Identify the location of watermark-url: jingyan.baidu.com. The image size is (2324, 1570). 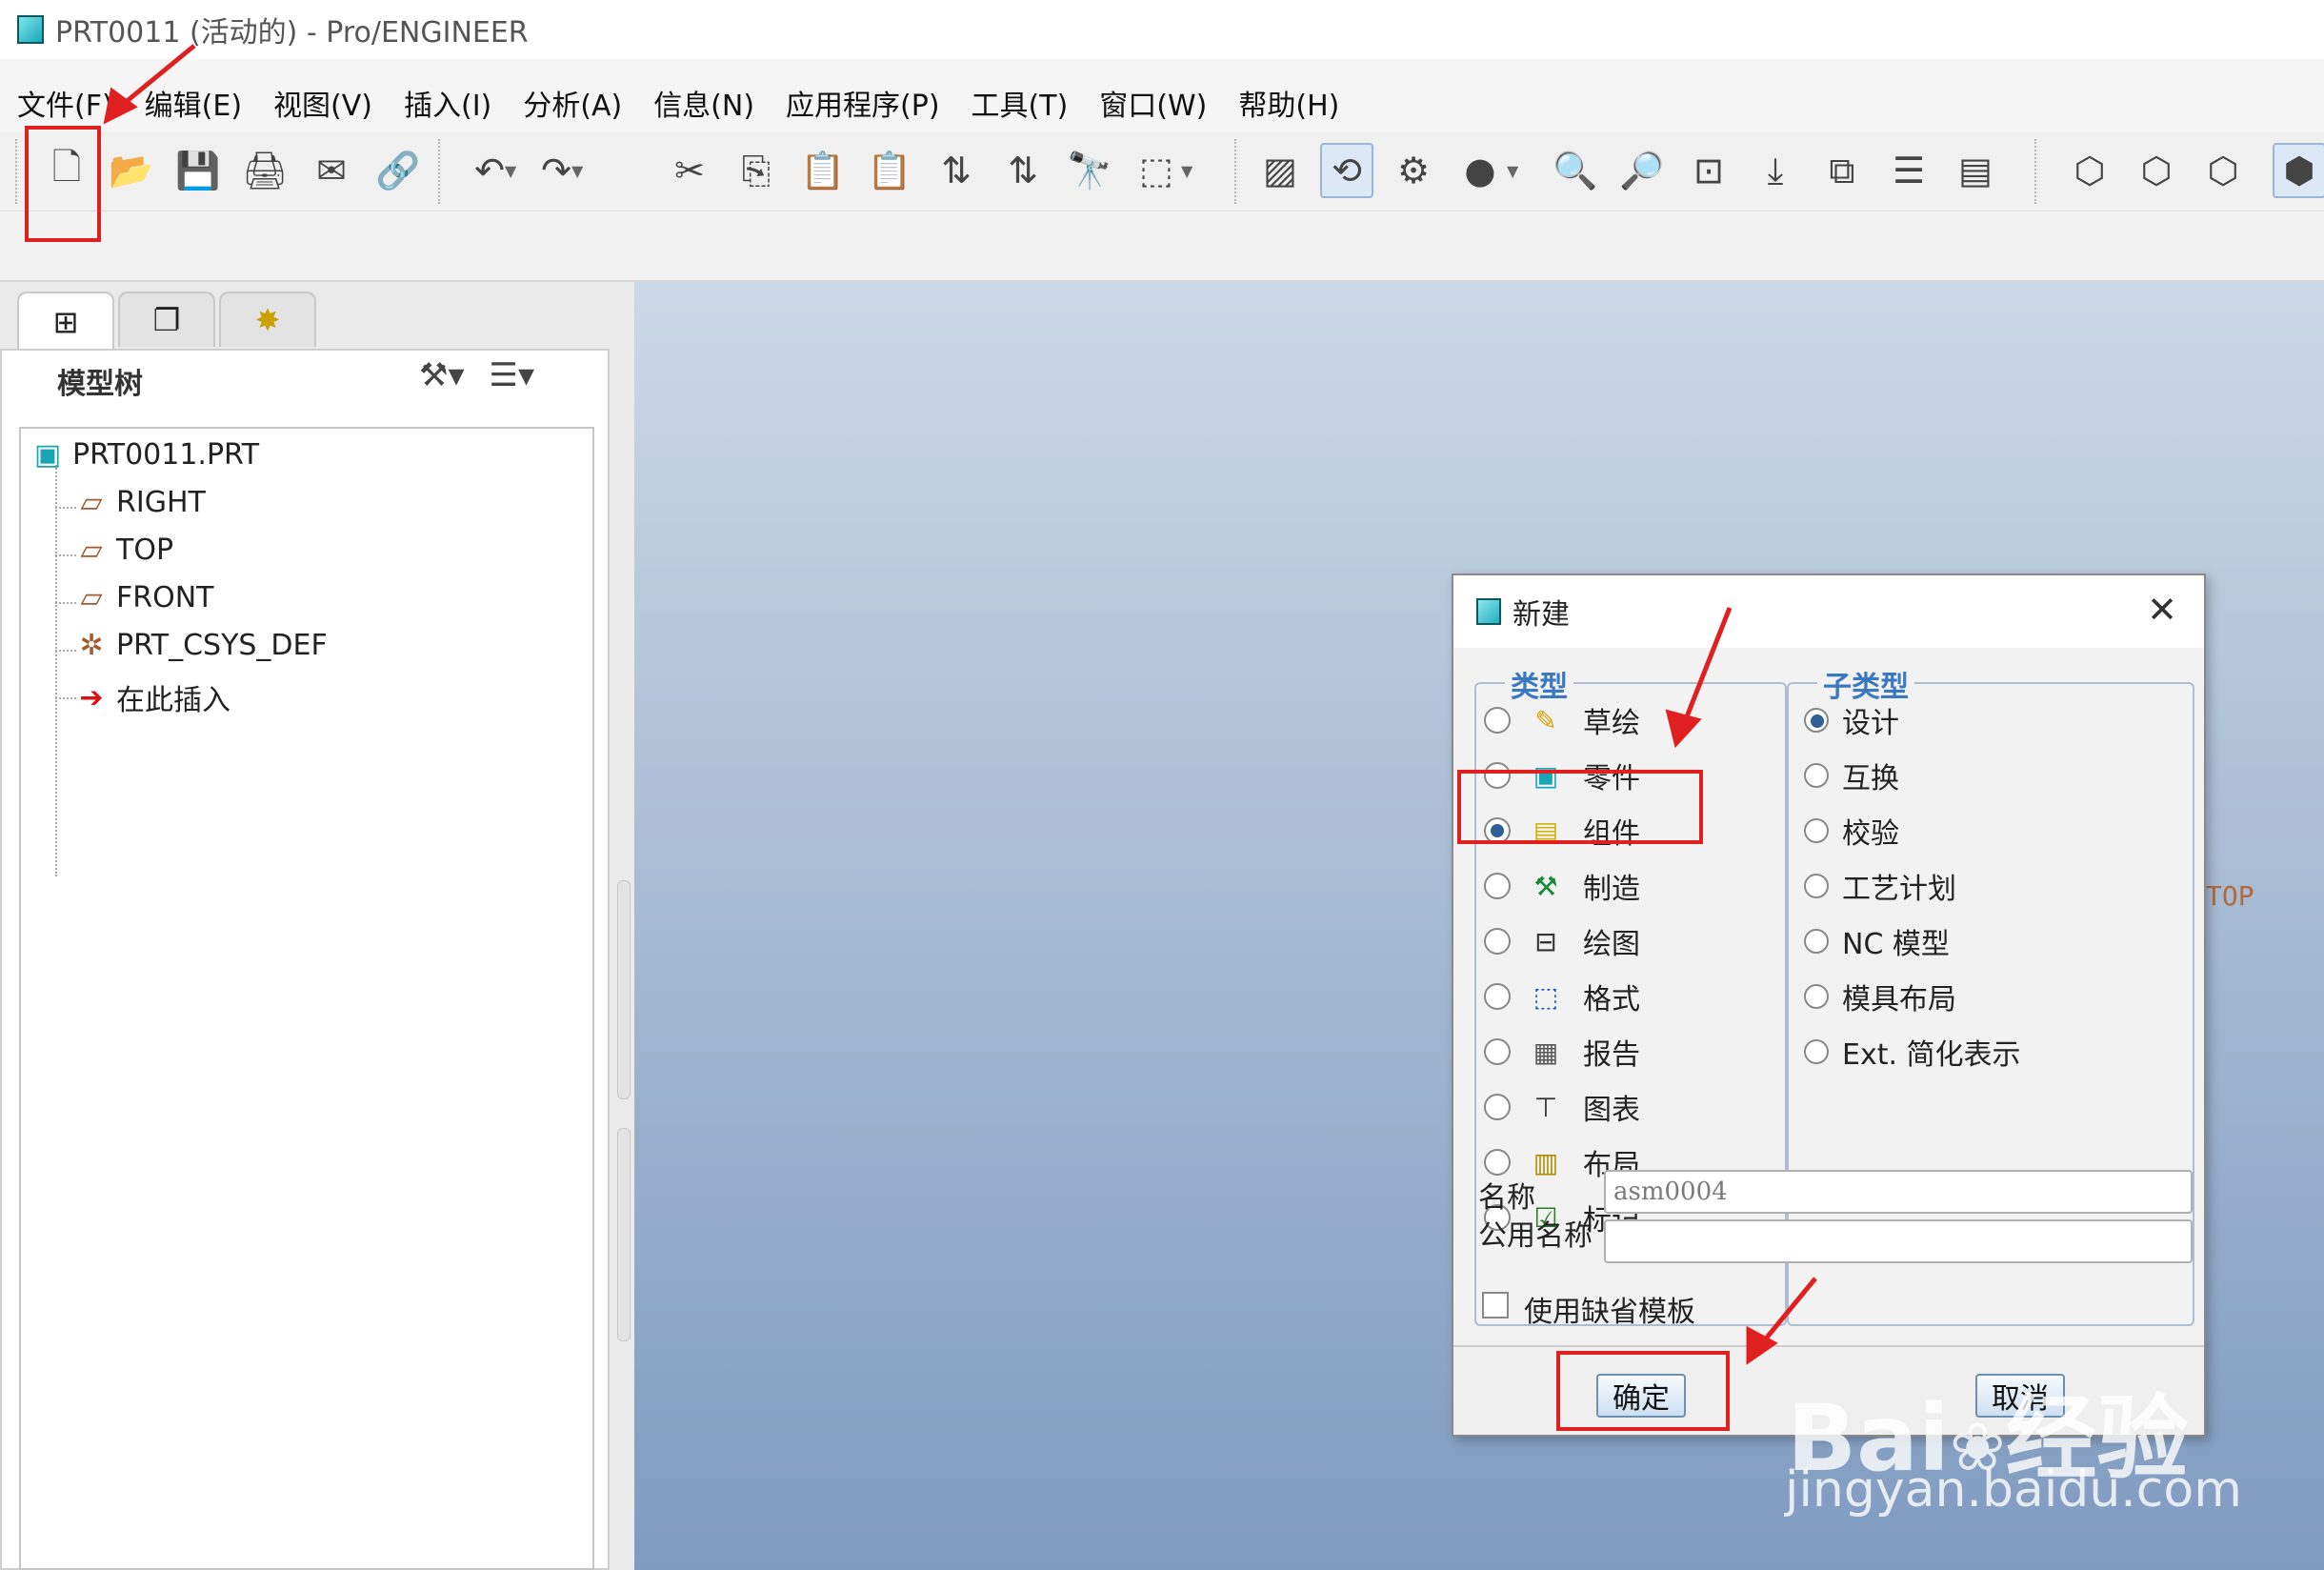
(2013, 1490).